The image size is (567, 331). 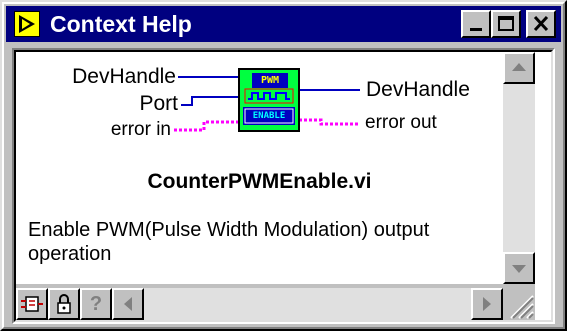 What do you see at coordinates (259, 181) in the screenshot?
I see `vi-name: CounterPWMEnable.vi` at bounding box center [259, 181].